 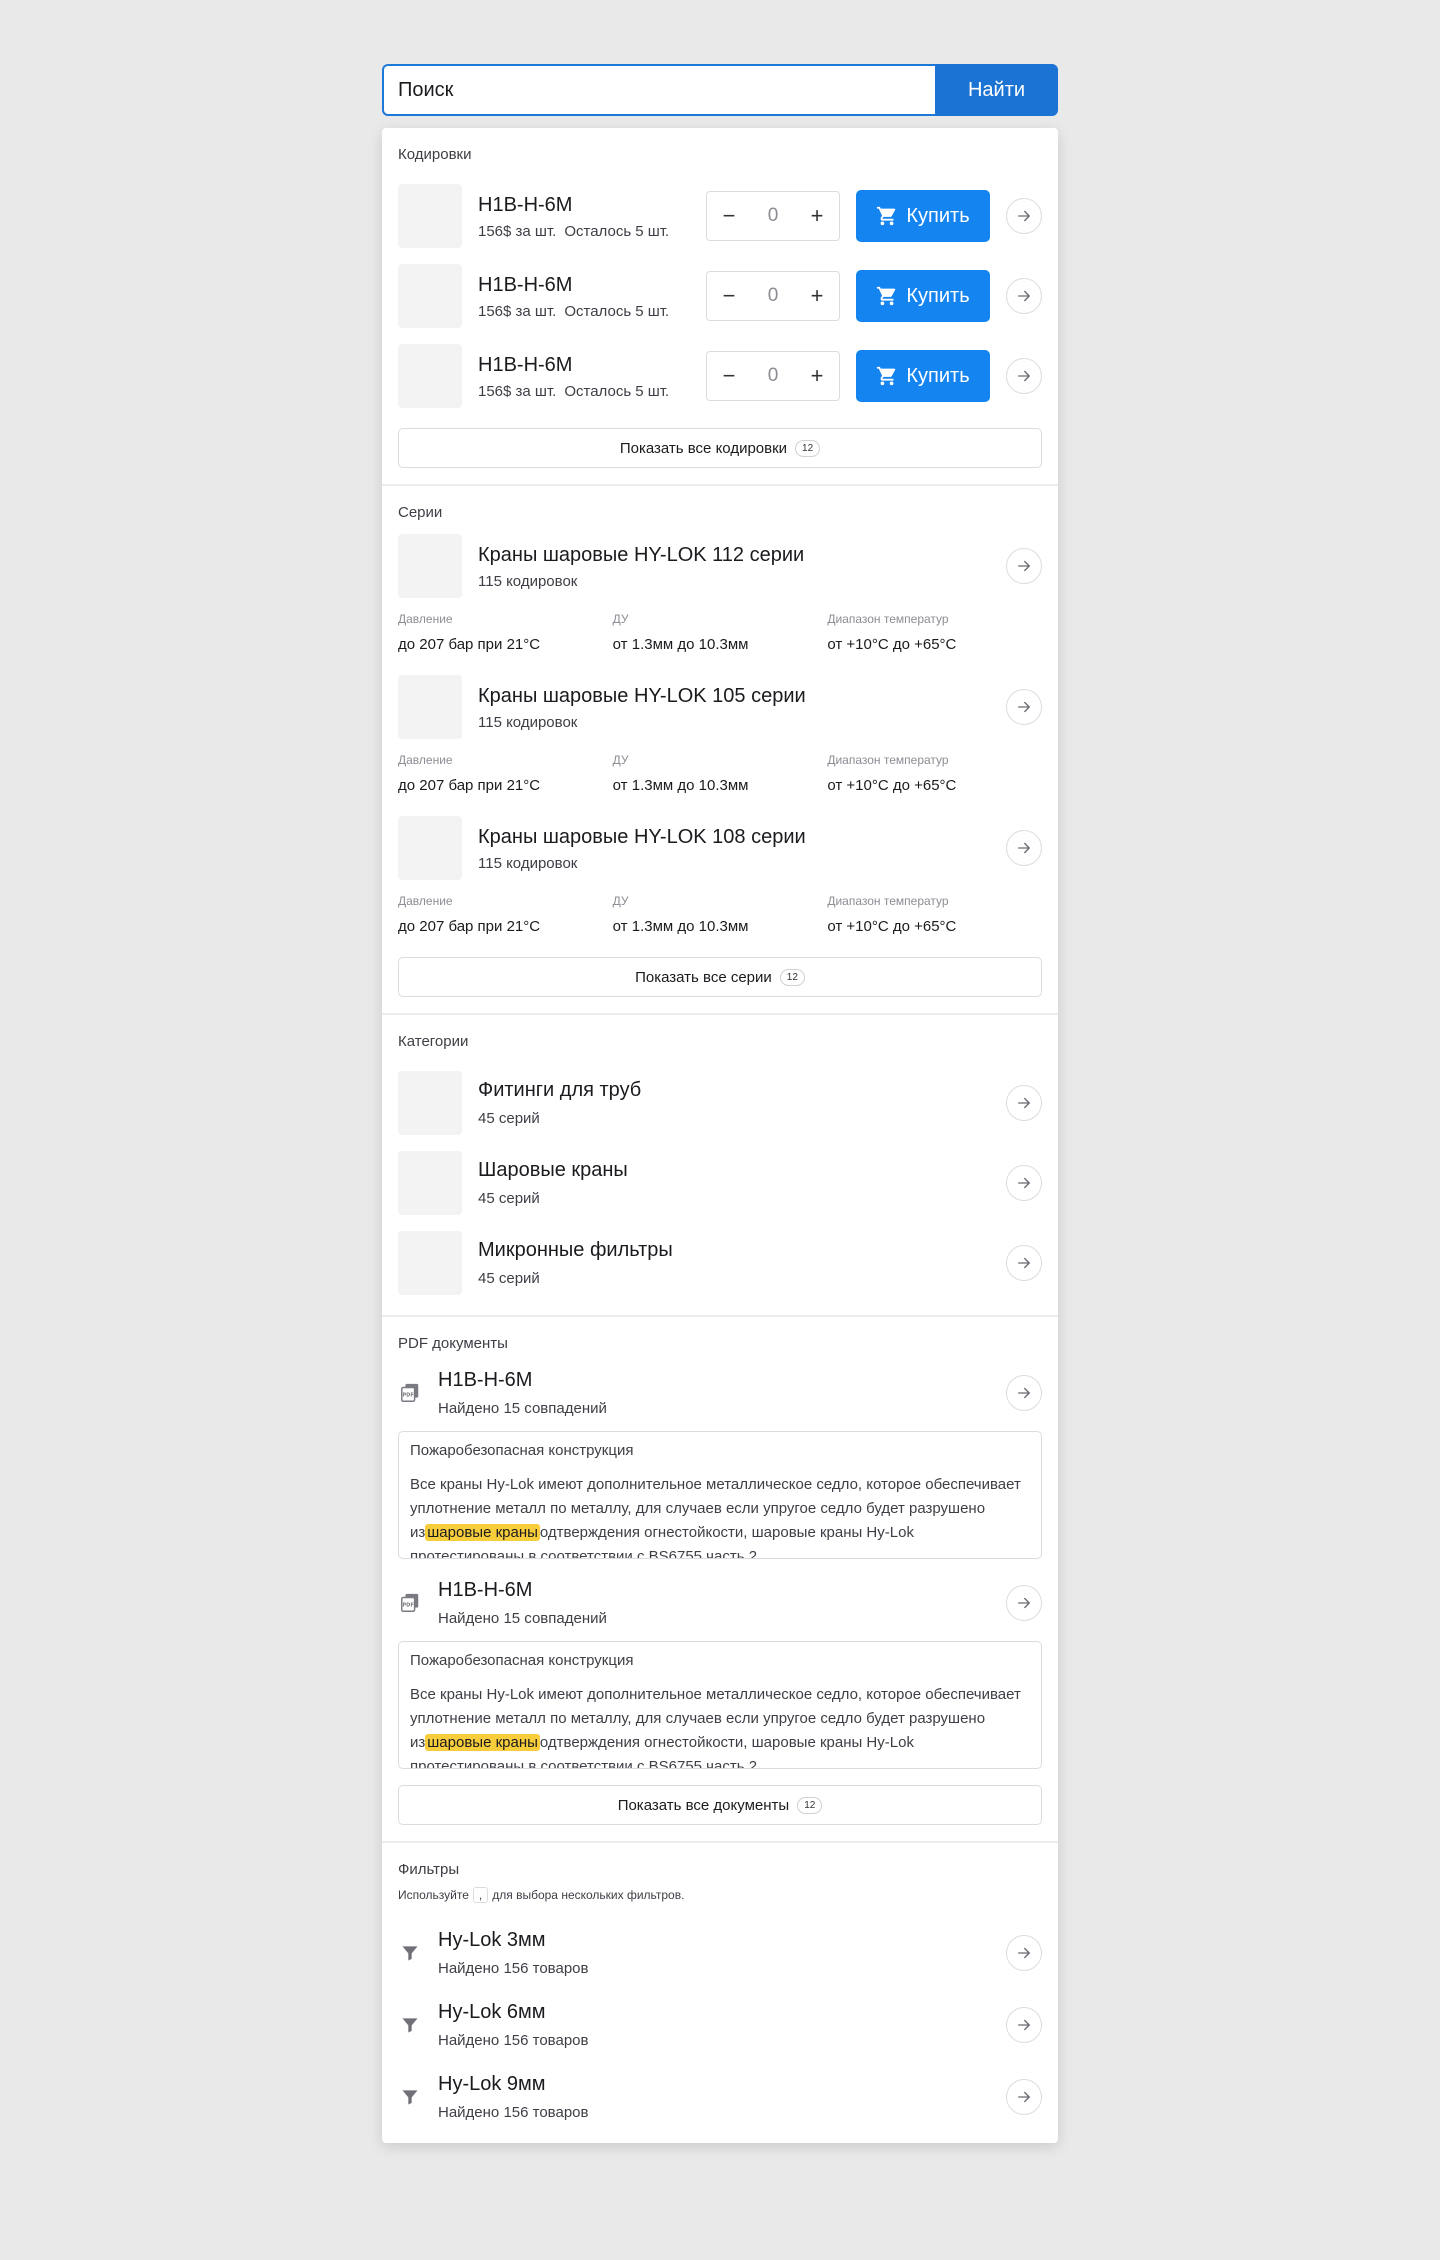 I want to click on category-name: Фитинги для труб, so click(x=560, y=1090).